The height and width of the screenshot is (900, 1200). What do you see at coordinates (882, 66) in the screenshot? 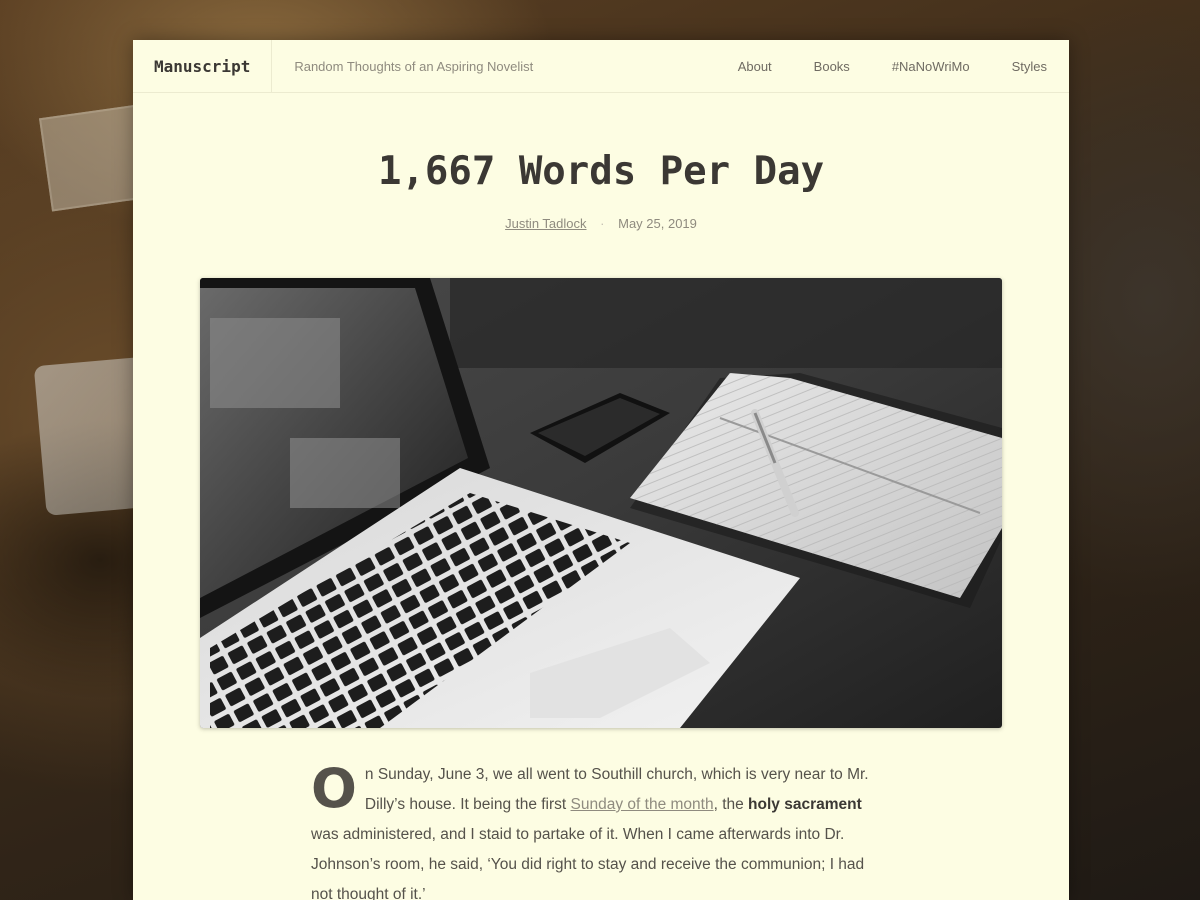
I see `primary-nav: About Books #NaNoWriMo Styles` at bounding box center [882, 66].